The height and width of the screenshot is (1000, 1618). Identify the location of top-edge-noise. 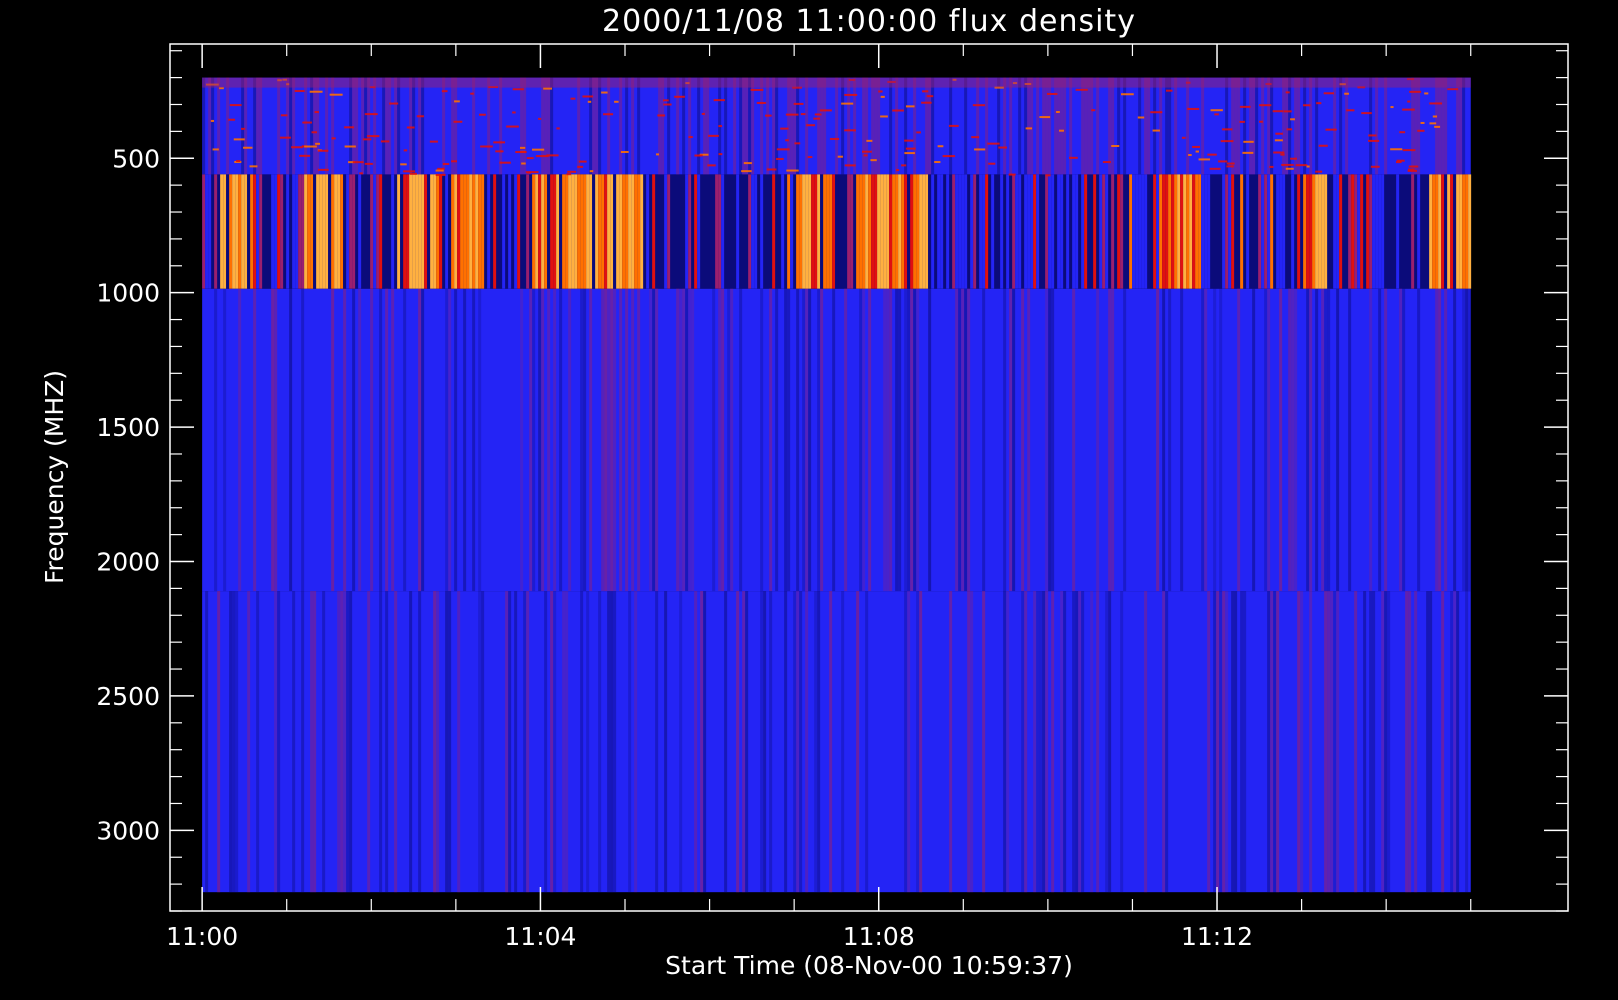
(836, 82).